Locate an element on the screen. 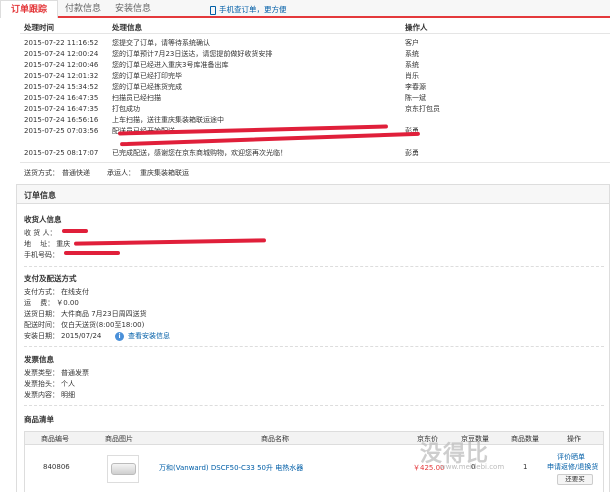 This screenshot has width=610, height=492. tracking-operator: 彭勇 is located at coordinates (412, 153).